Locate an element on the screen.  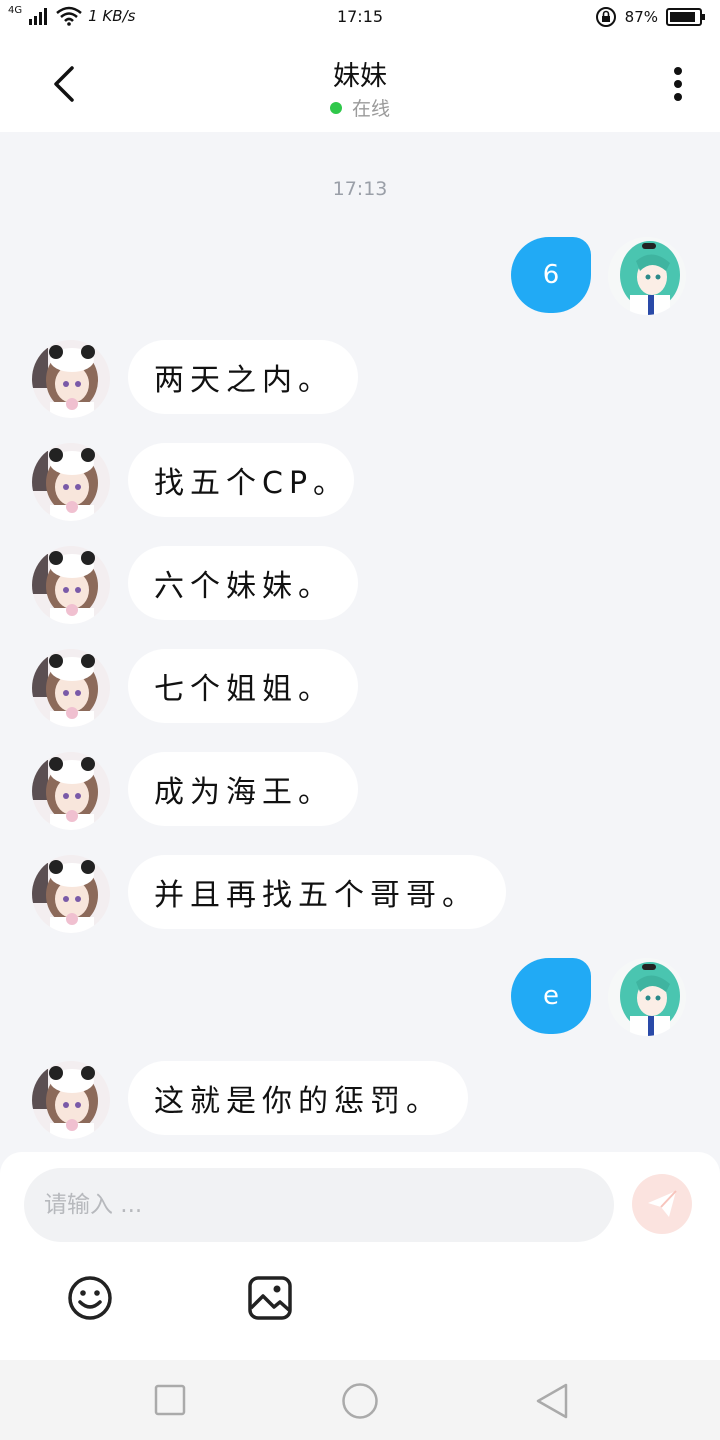
composer-panel is located at coordinates (360, 1256).